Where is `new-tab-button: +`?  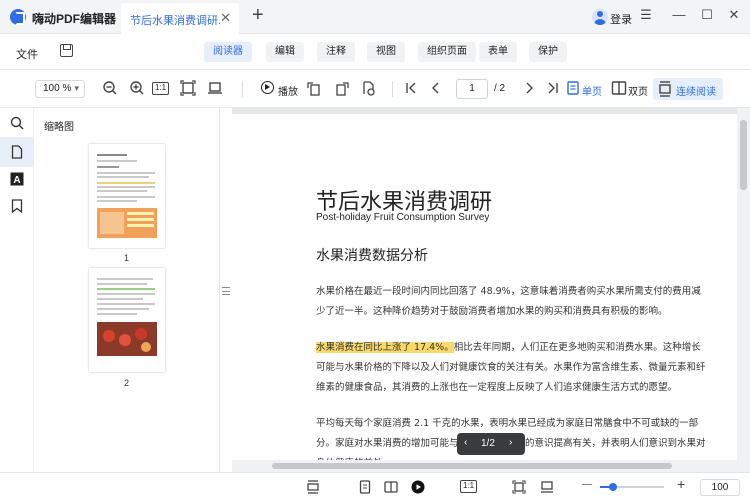 new-tab-button: + is located at coordinates (258, 15).